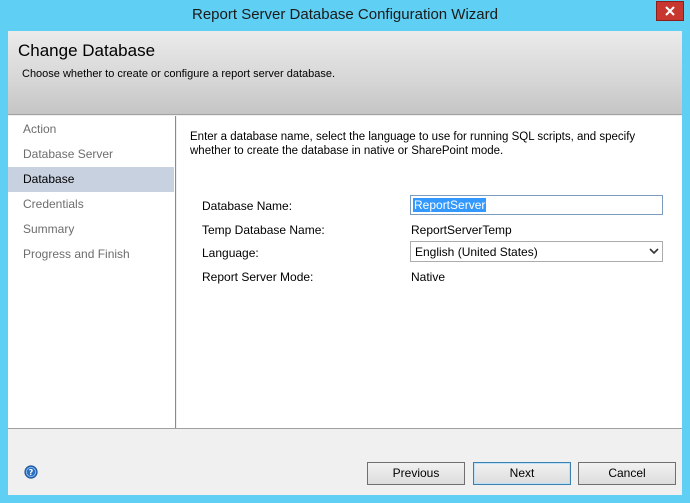 This screenshot has width=690, height=503. I want to click on chevron-down-icon, so click(654, 251).